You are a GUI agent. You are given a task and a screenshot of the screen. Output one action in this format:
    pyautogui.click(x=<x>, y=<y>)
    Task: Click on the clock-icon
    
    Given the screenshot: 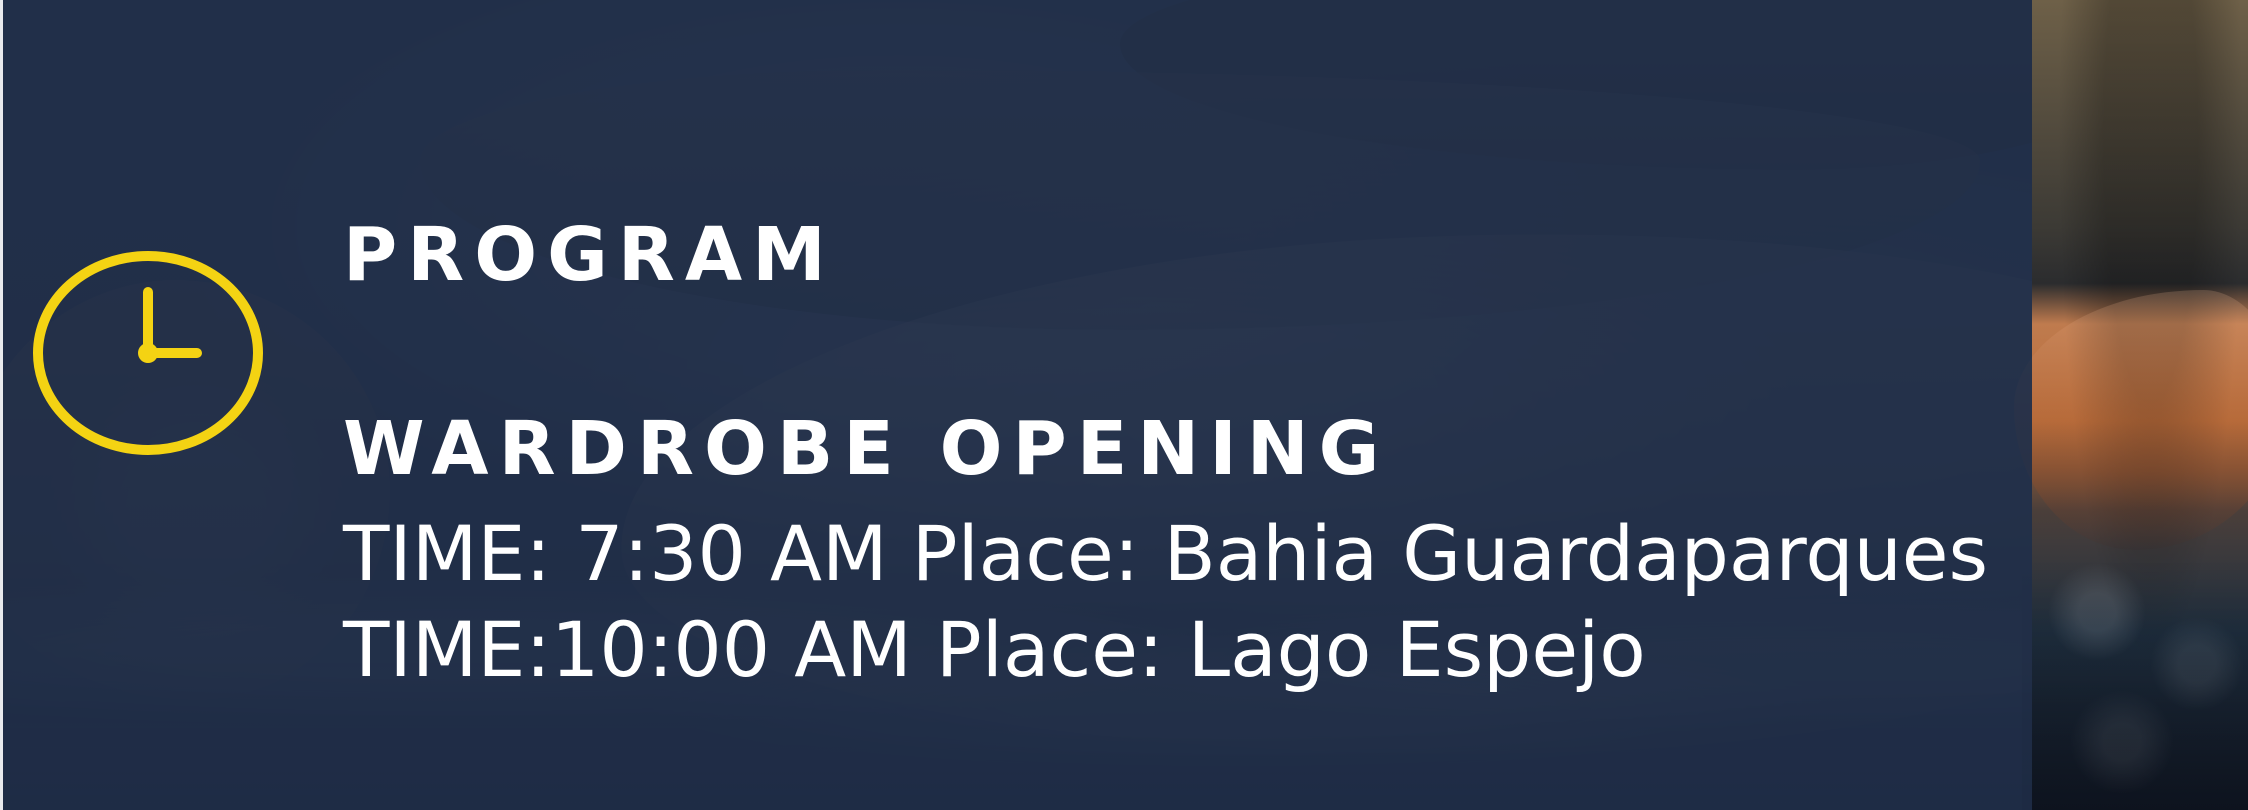 What is the action you would take?
    pyautogui.click(x=148, y=353)
    